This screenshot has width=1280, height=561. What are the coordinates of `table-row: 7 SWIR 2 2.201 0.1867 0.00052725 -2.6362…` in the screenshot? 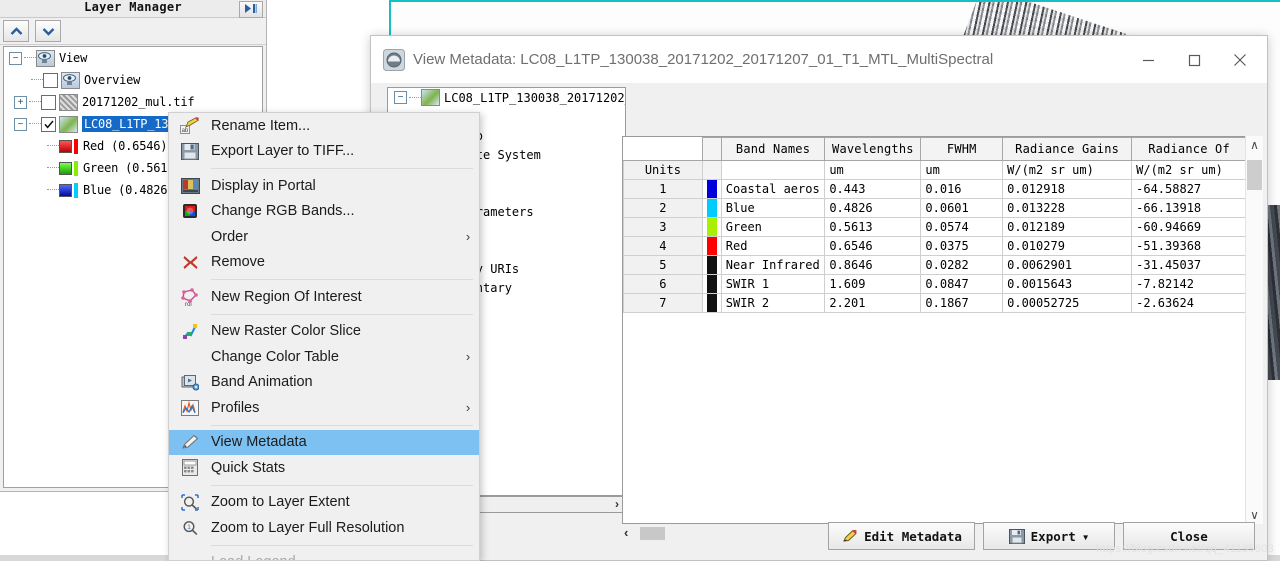 It's located at (935, 303).